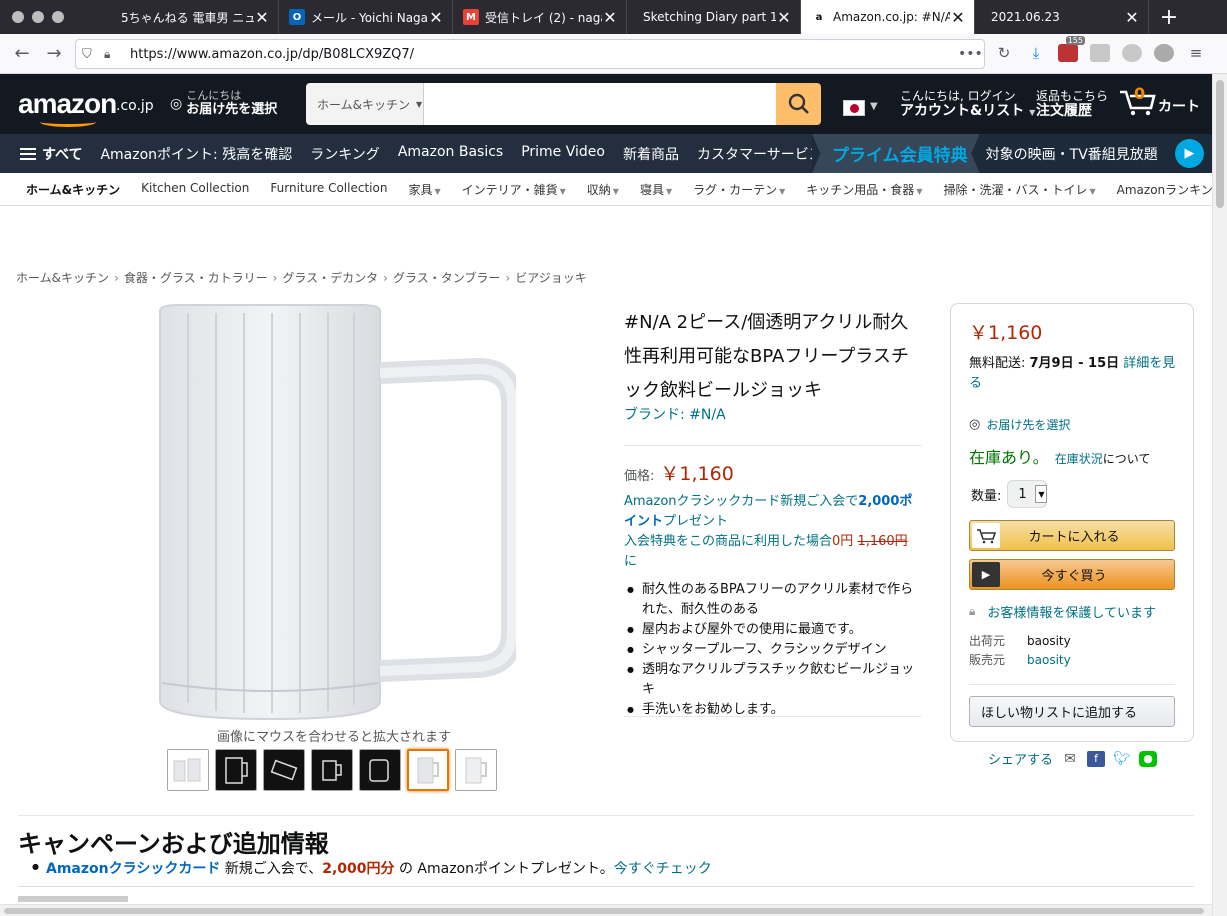 The height and width of the screenshot is (916, 1227). I want to click on subnav-item: Prime Video, so click(563, 154).